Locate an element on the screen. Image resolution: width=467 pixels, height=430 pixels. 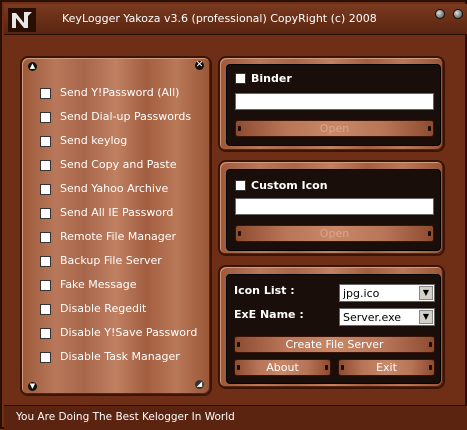
binder-checkbox is located at coordinates (240, 78).